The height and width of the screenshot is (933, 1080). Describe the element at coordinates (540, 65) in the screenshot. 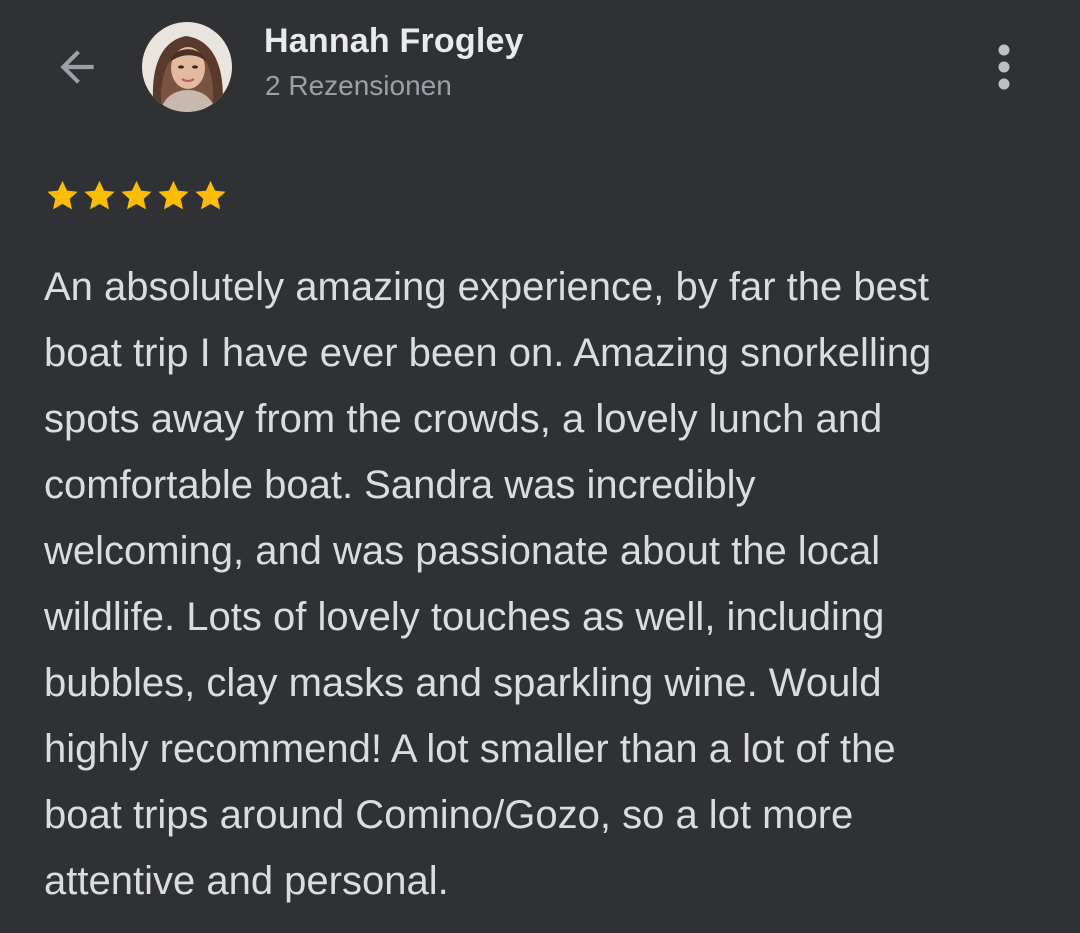

I see `review-header: Hannah Frogley 2 Rezensionen` at that location.